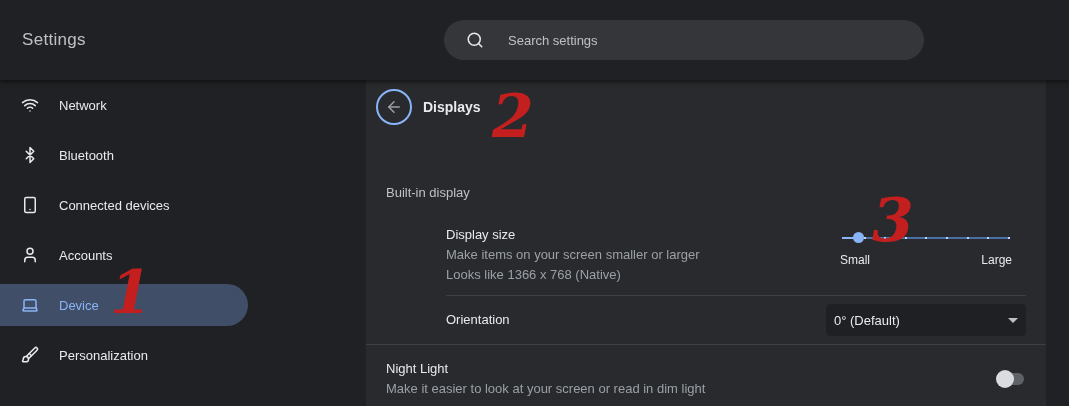  What do you see at coordinates (124, 155) in the screenshot?
I see `sidebar-item: Bluetooth` at bounding box center [124, 155].